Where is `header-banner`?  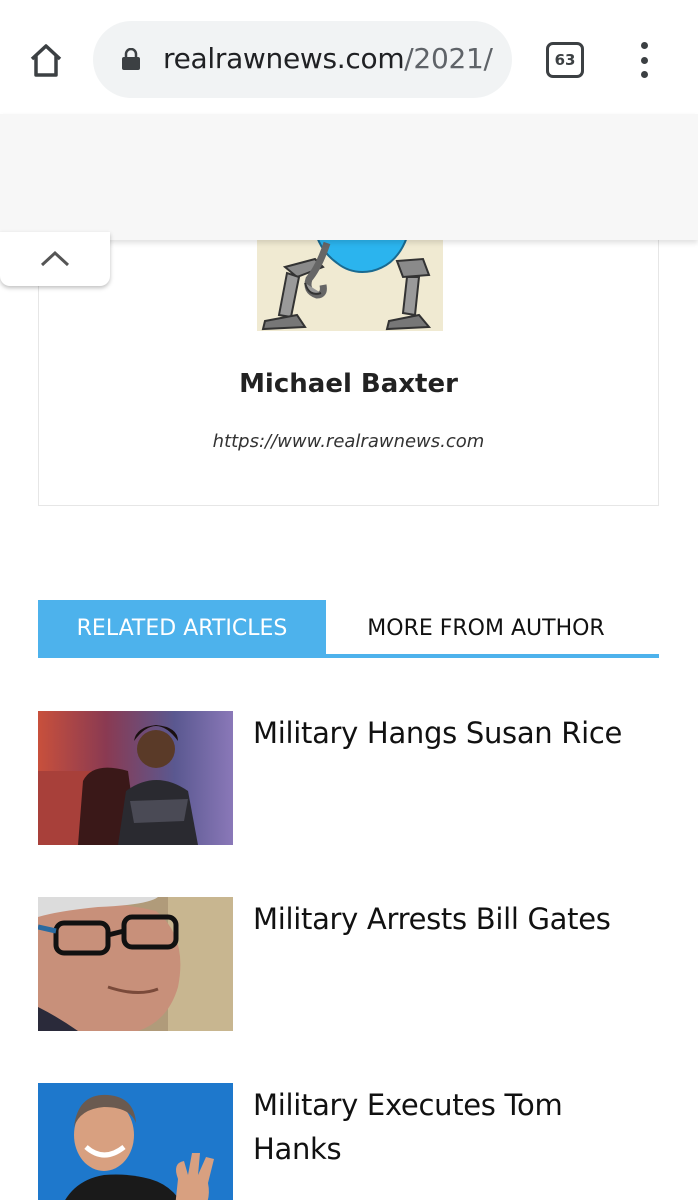 header-banner is located at coordinates (349, 177).